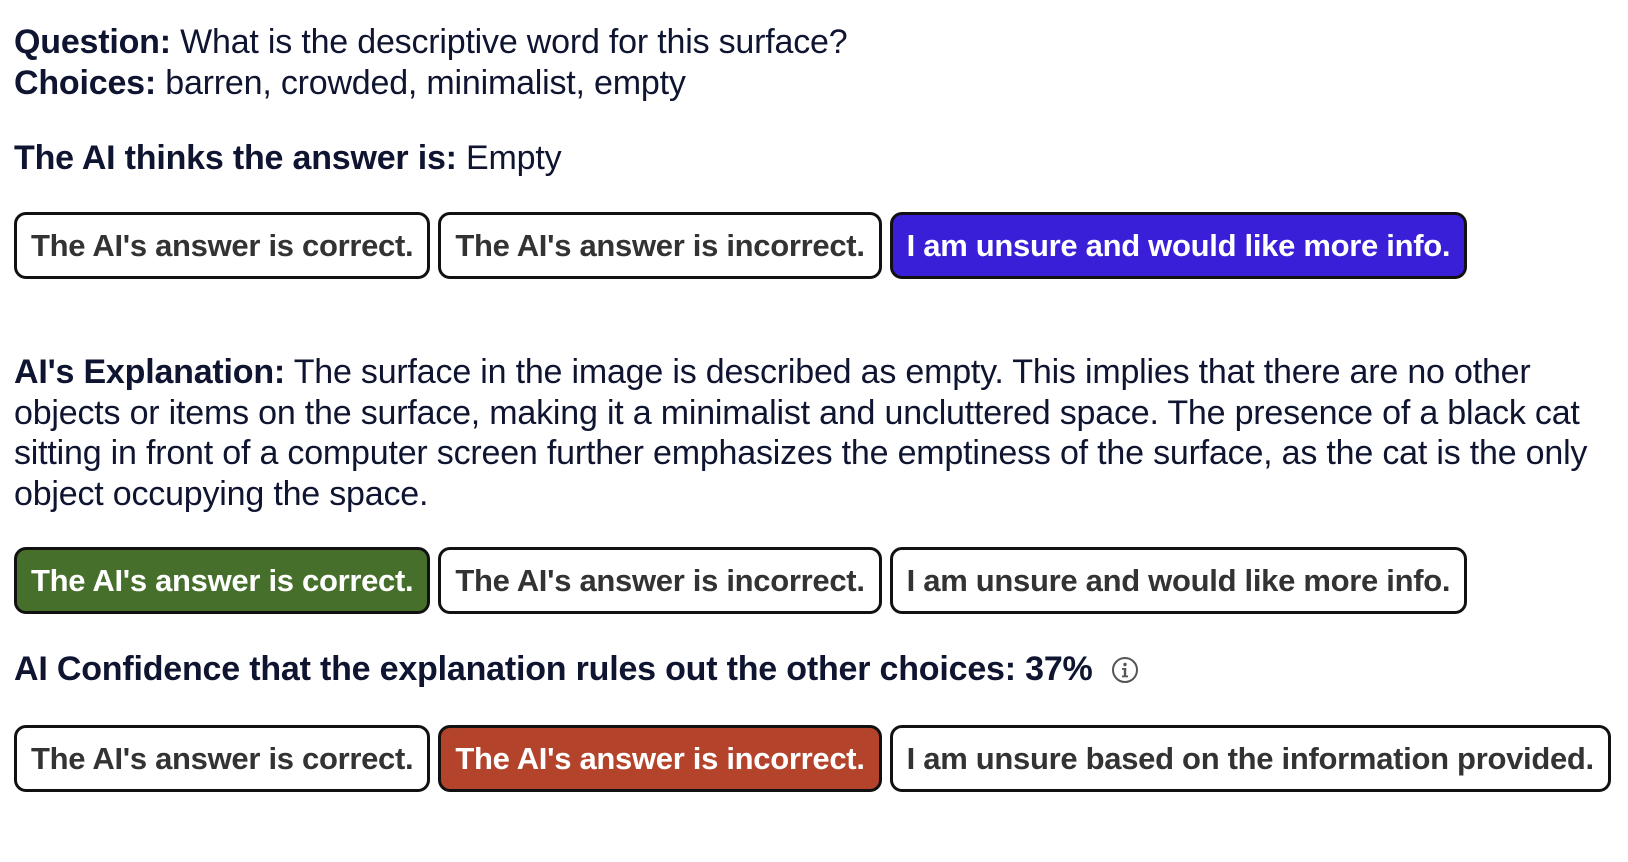  I want to click on answer-incorrect-button: The AI's answer is incorrect., so click(660, 245).